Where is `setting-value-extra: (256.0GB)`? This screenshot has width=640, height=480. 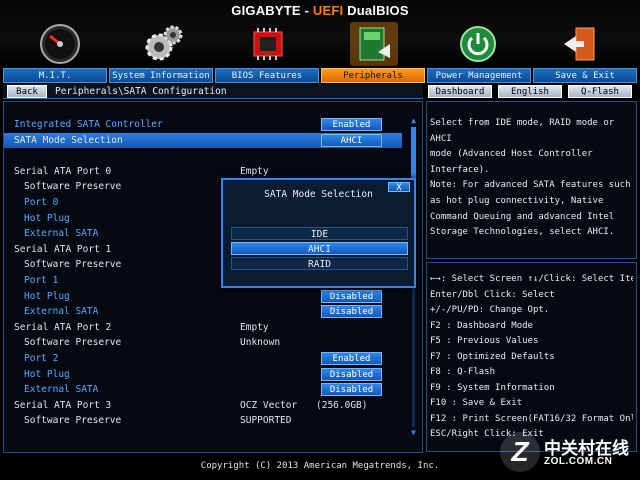 setting-value-extra: (256.0GB) is located at coordinates (342, 405).